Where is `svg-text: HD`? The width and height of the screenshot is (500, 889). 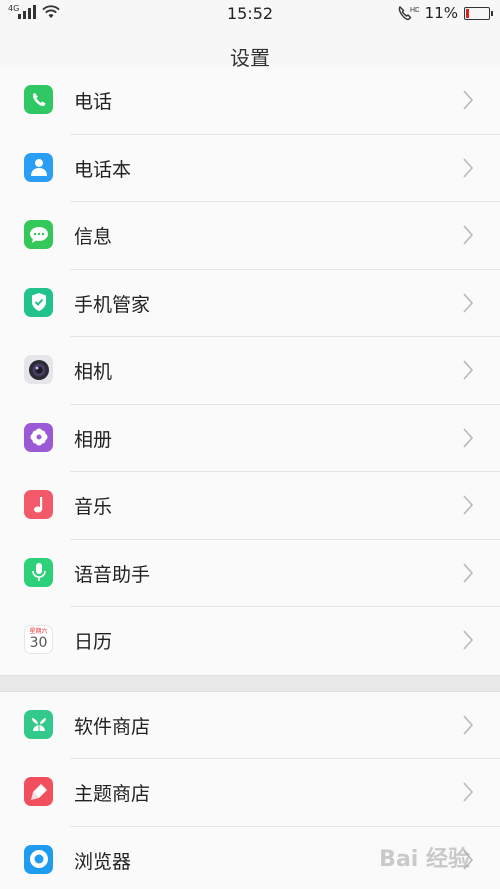 svg-text: HD is located at coordinates (414, 10).